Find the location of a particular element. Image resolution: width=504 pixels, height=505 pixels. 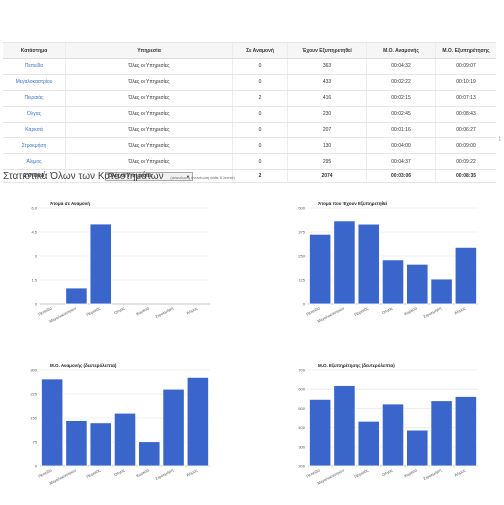

chart-title: Μ.Ο. Αναμονής (δευτερόλεπτα) is located at coordinates (83, 366).